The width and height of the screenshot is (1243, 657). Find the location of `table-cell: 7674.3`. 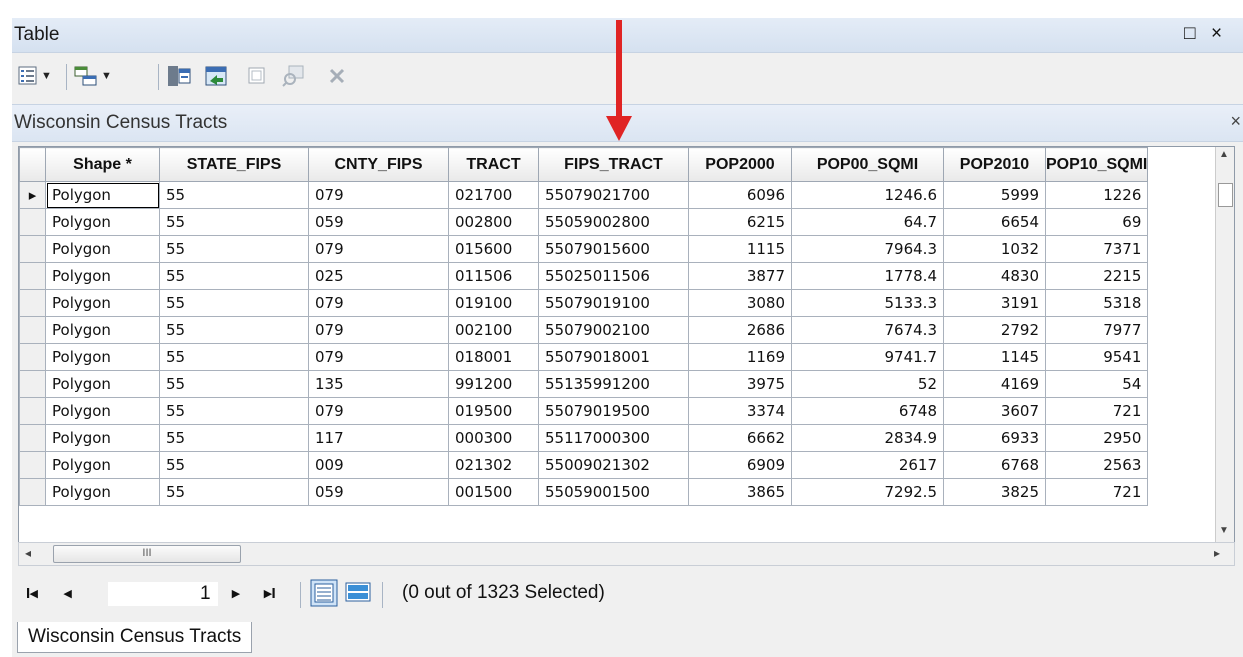

table-cell: 7674.3 is located at coordinates (867, 330).